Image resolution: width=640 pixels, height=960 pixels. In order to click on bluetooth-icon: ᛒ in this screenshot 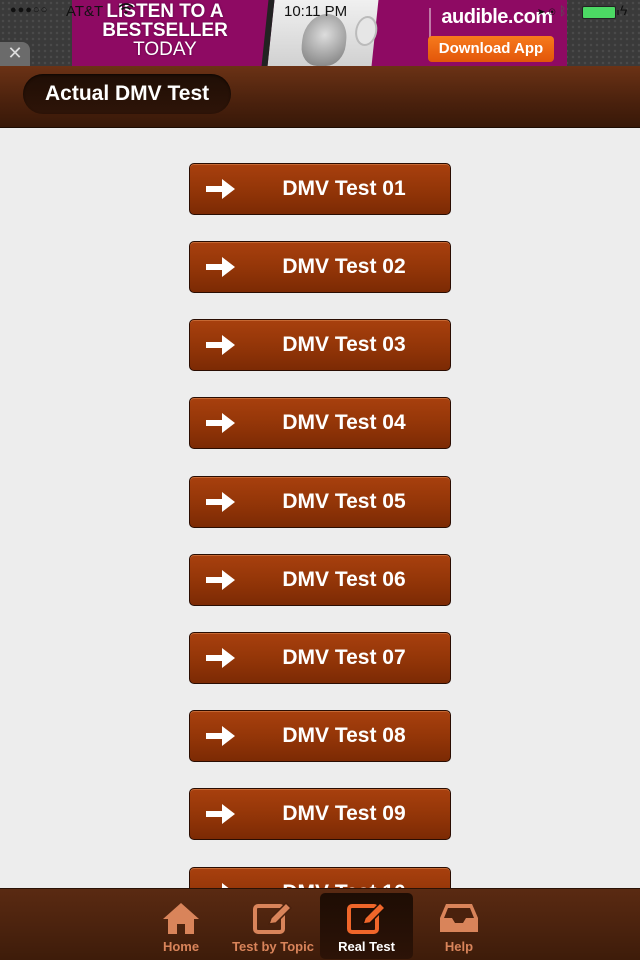, I will do `click(563, 11)`.